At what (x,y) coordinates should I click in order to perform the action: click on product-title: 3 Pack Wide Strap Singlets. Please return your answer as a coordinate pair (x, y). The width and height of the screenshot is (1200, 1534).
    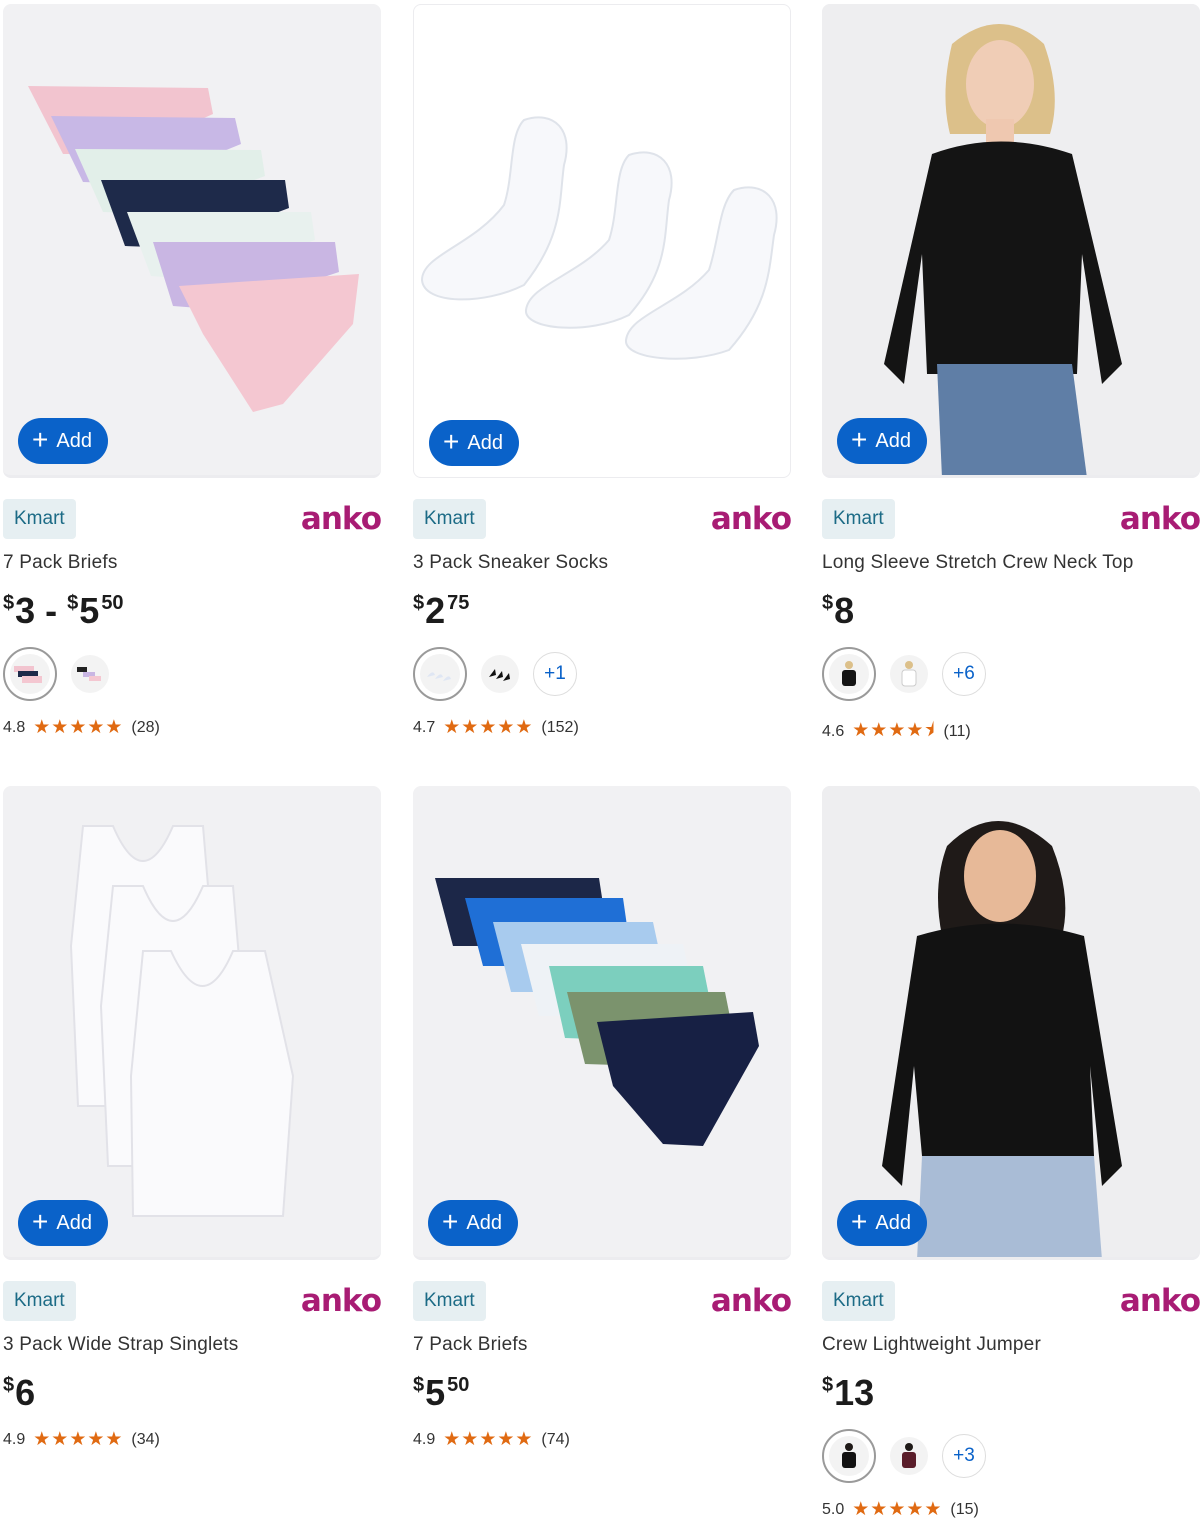
    Looking at the image, I should click on (192, 1345).